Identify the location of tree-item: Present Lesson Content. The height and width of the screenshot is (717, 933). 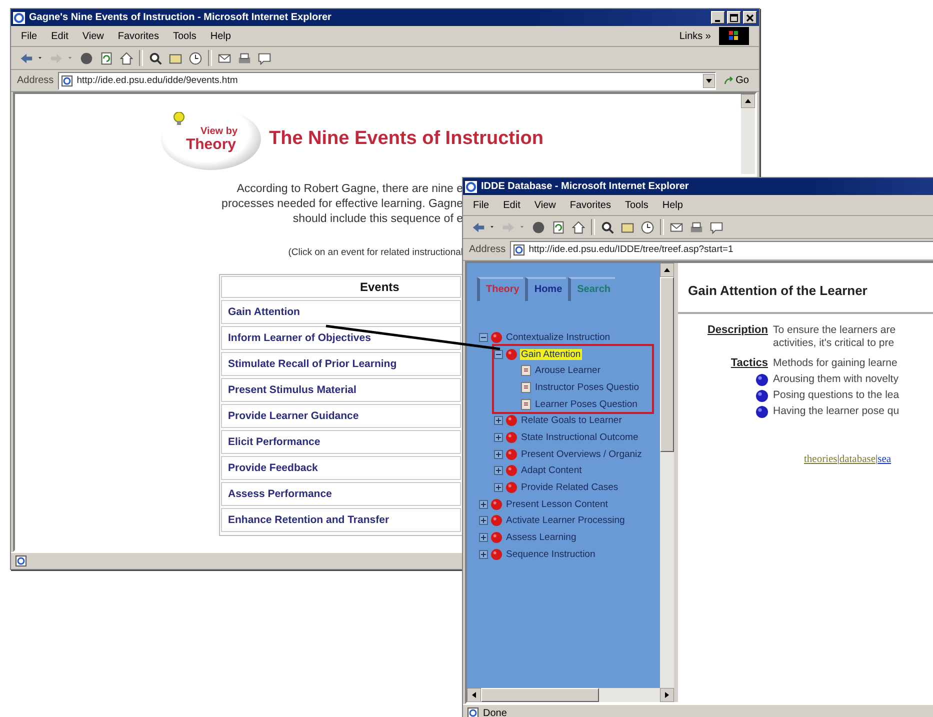
(557, 504).